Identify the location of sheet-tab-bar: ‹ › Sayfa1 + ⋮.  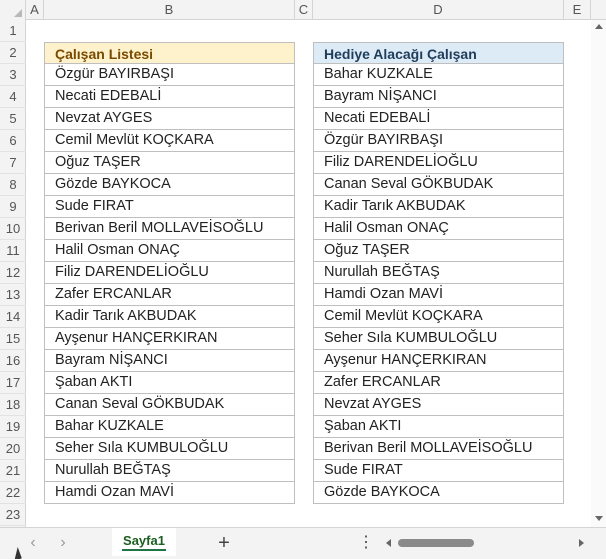
(303, 543).